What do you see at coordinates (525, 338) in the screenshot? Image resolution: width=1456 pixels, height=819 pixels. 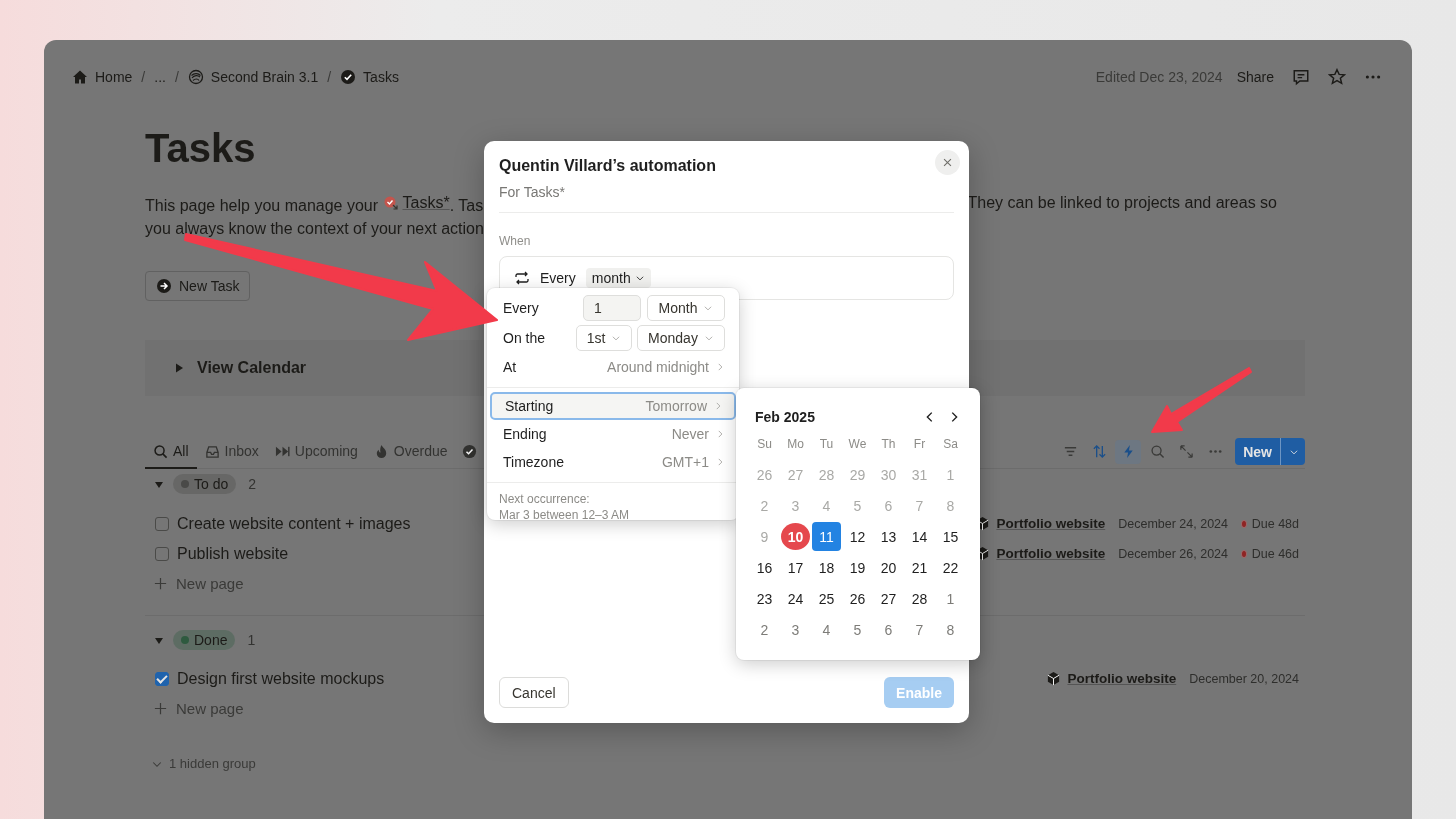 I see `field-label: On the` at bounding box center [525, 338].